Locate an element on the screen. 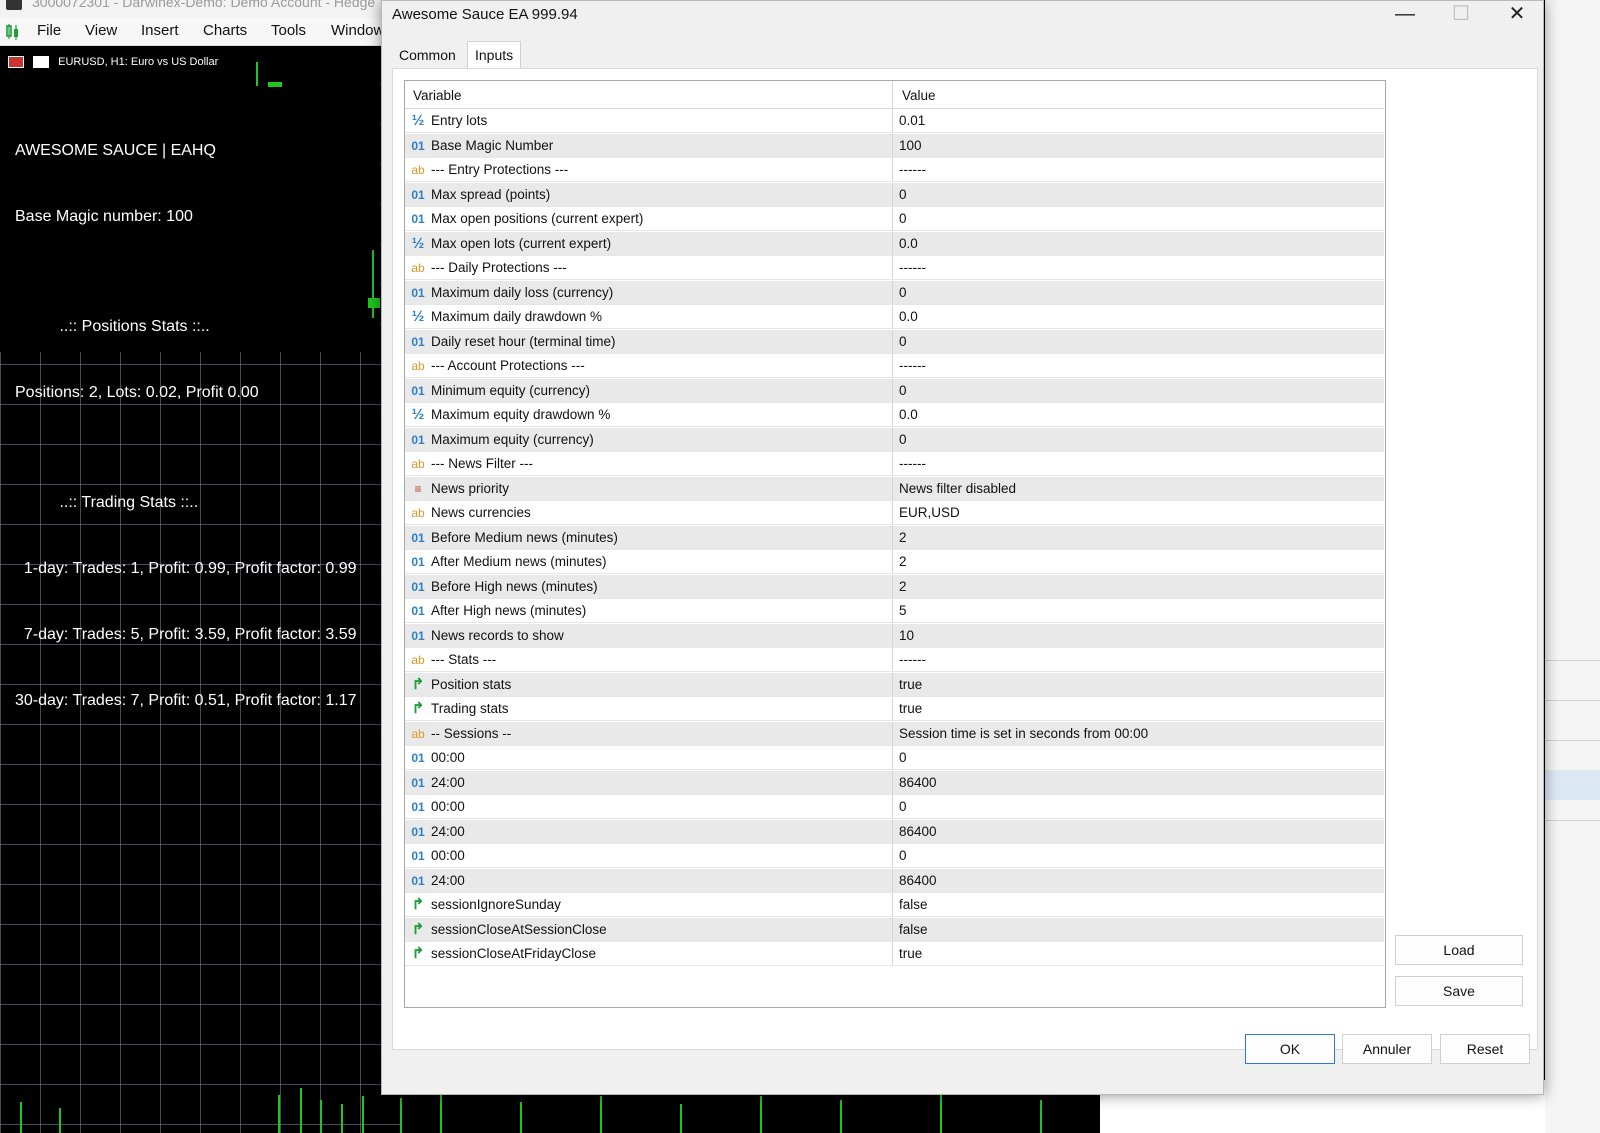 This screenshot has width=1600, height=1133. menu-tools: Tools is located at coordinates (288, 30).